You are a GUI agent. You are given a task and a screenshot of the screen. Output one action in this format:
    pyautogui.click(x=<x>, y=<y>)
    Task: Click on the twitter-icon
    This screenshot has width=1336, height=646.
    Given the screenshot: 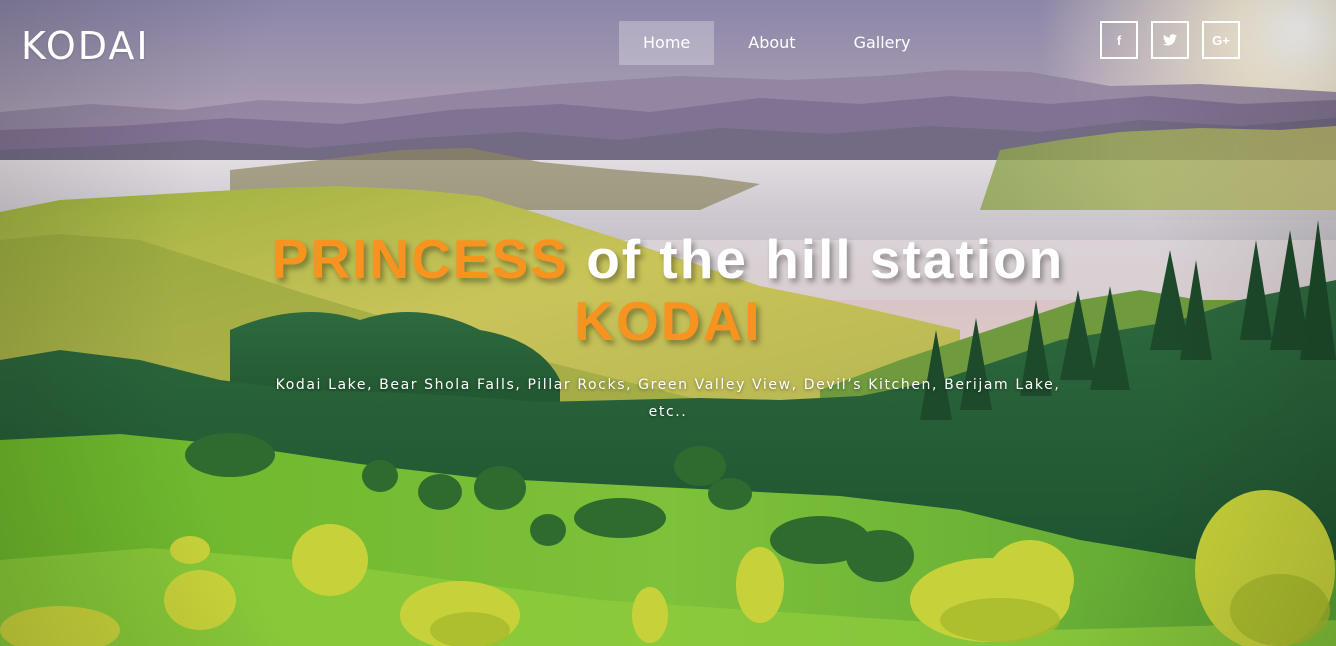 What is the action you would take?
    pyautogui.click(x=1170, y=40)
    